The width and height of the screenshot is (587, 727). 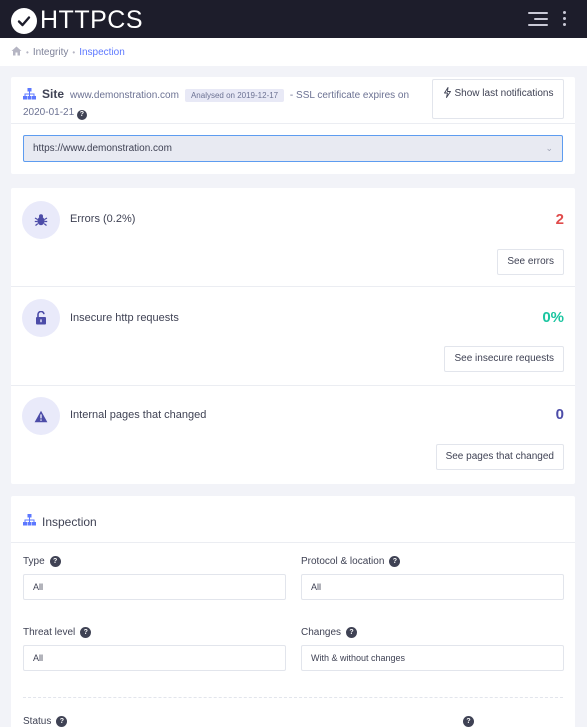 I want to click on top-bar: HTTPCS, so click(x=293, y=19).